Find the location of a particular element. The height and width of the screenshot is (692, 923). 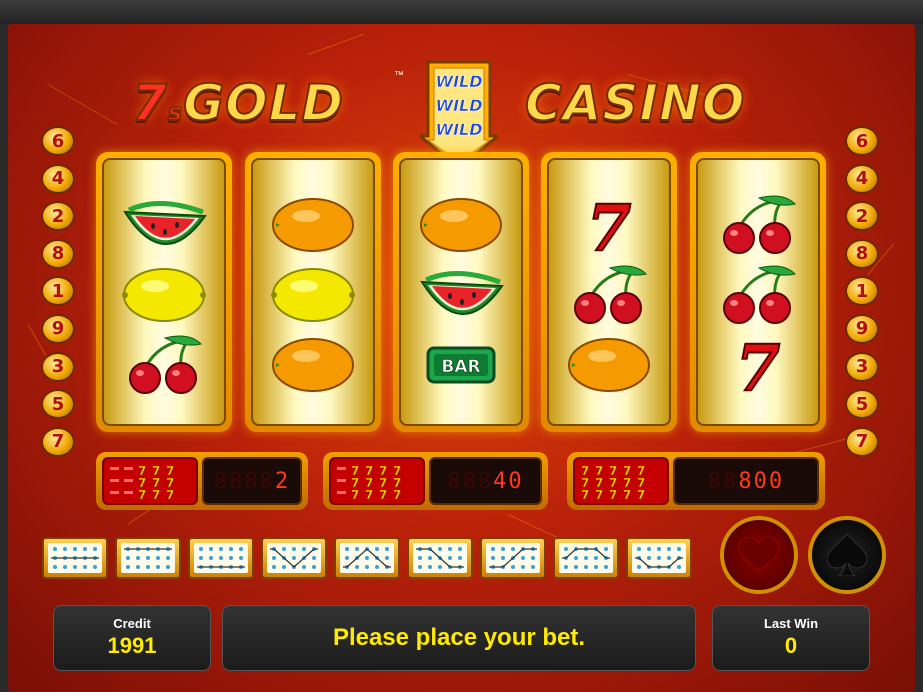

logo-sevens-gold: 7sGOLD is located at coordinates (238, 103).